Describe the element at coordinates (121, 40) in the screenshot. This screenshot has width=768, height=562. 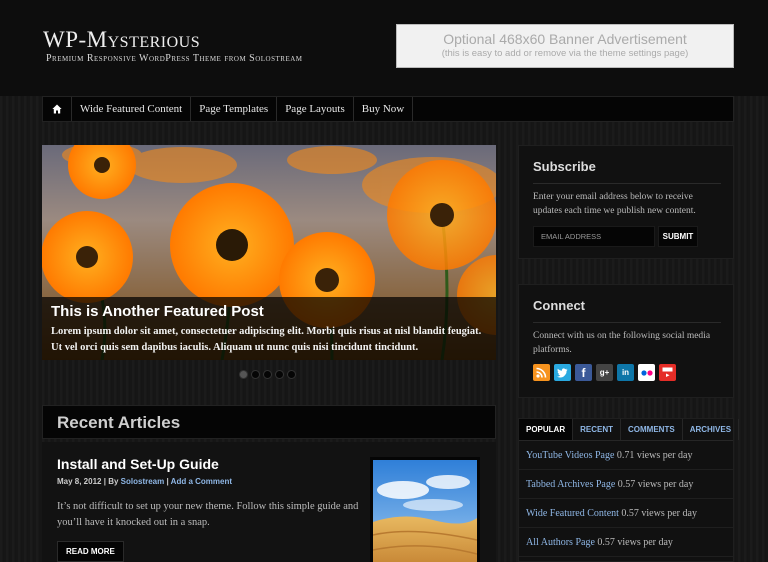
I see `site-title: WP-Mysterious` at that location.